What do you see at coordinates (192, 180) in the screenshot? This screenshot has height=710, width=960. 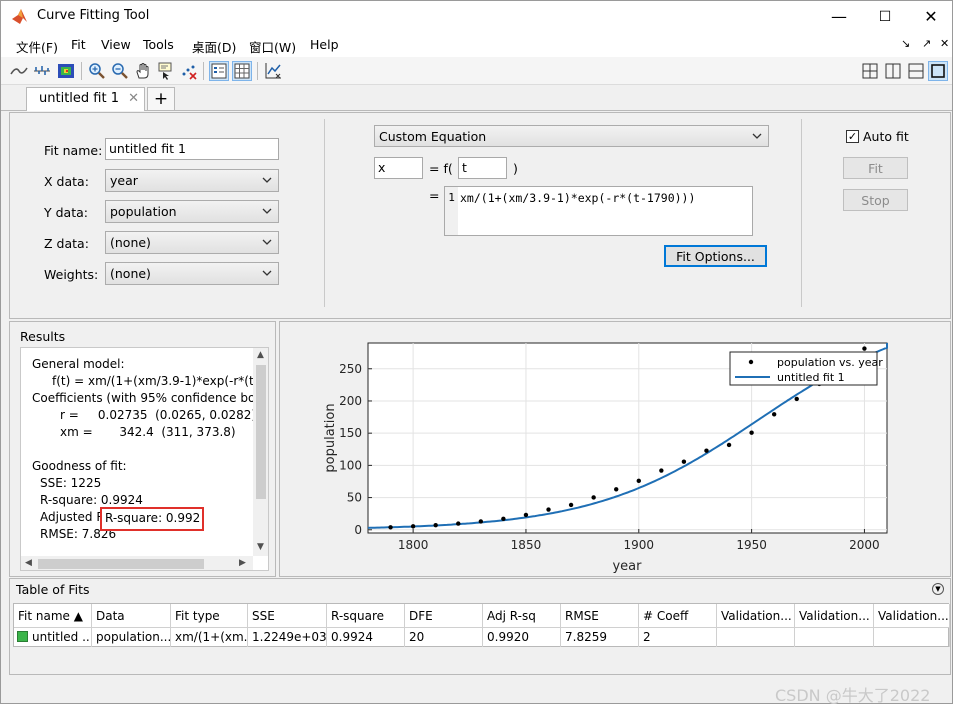 I see `x-data-select: year` at bounding box center [192, 180].